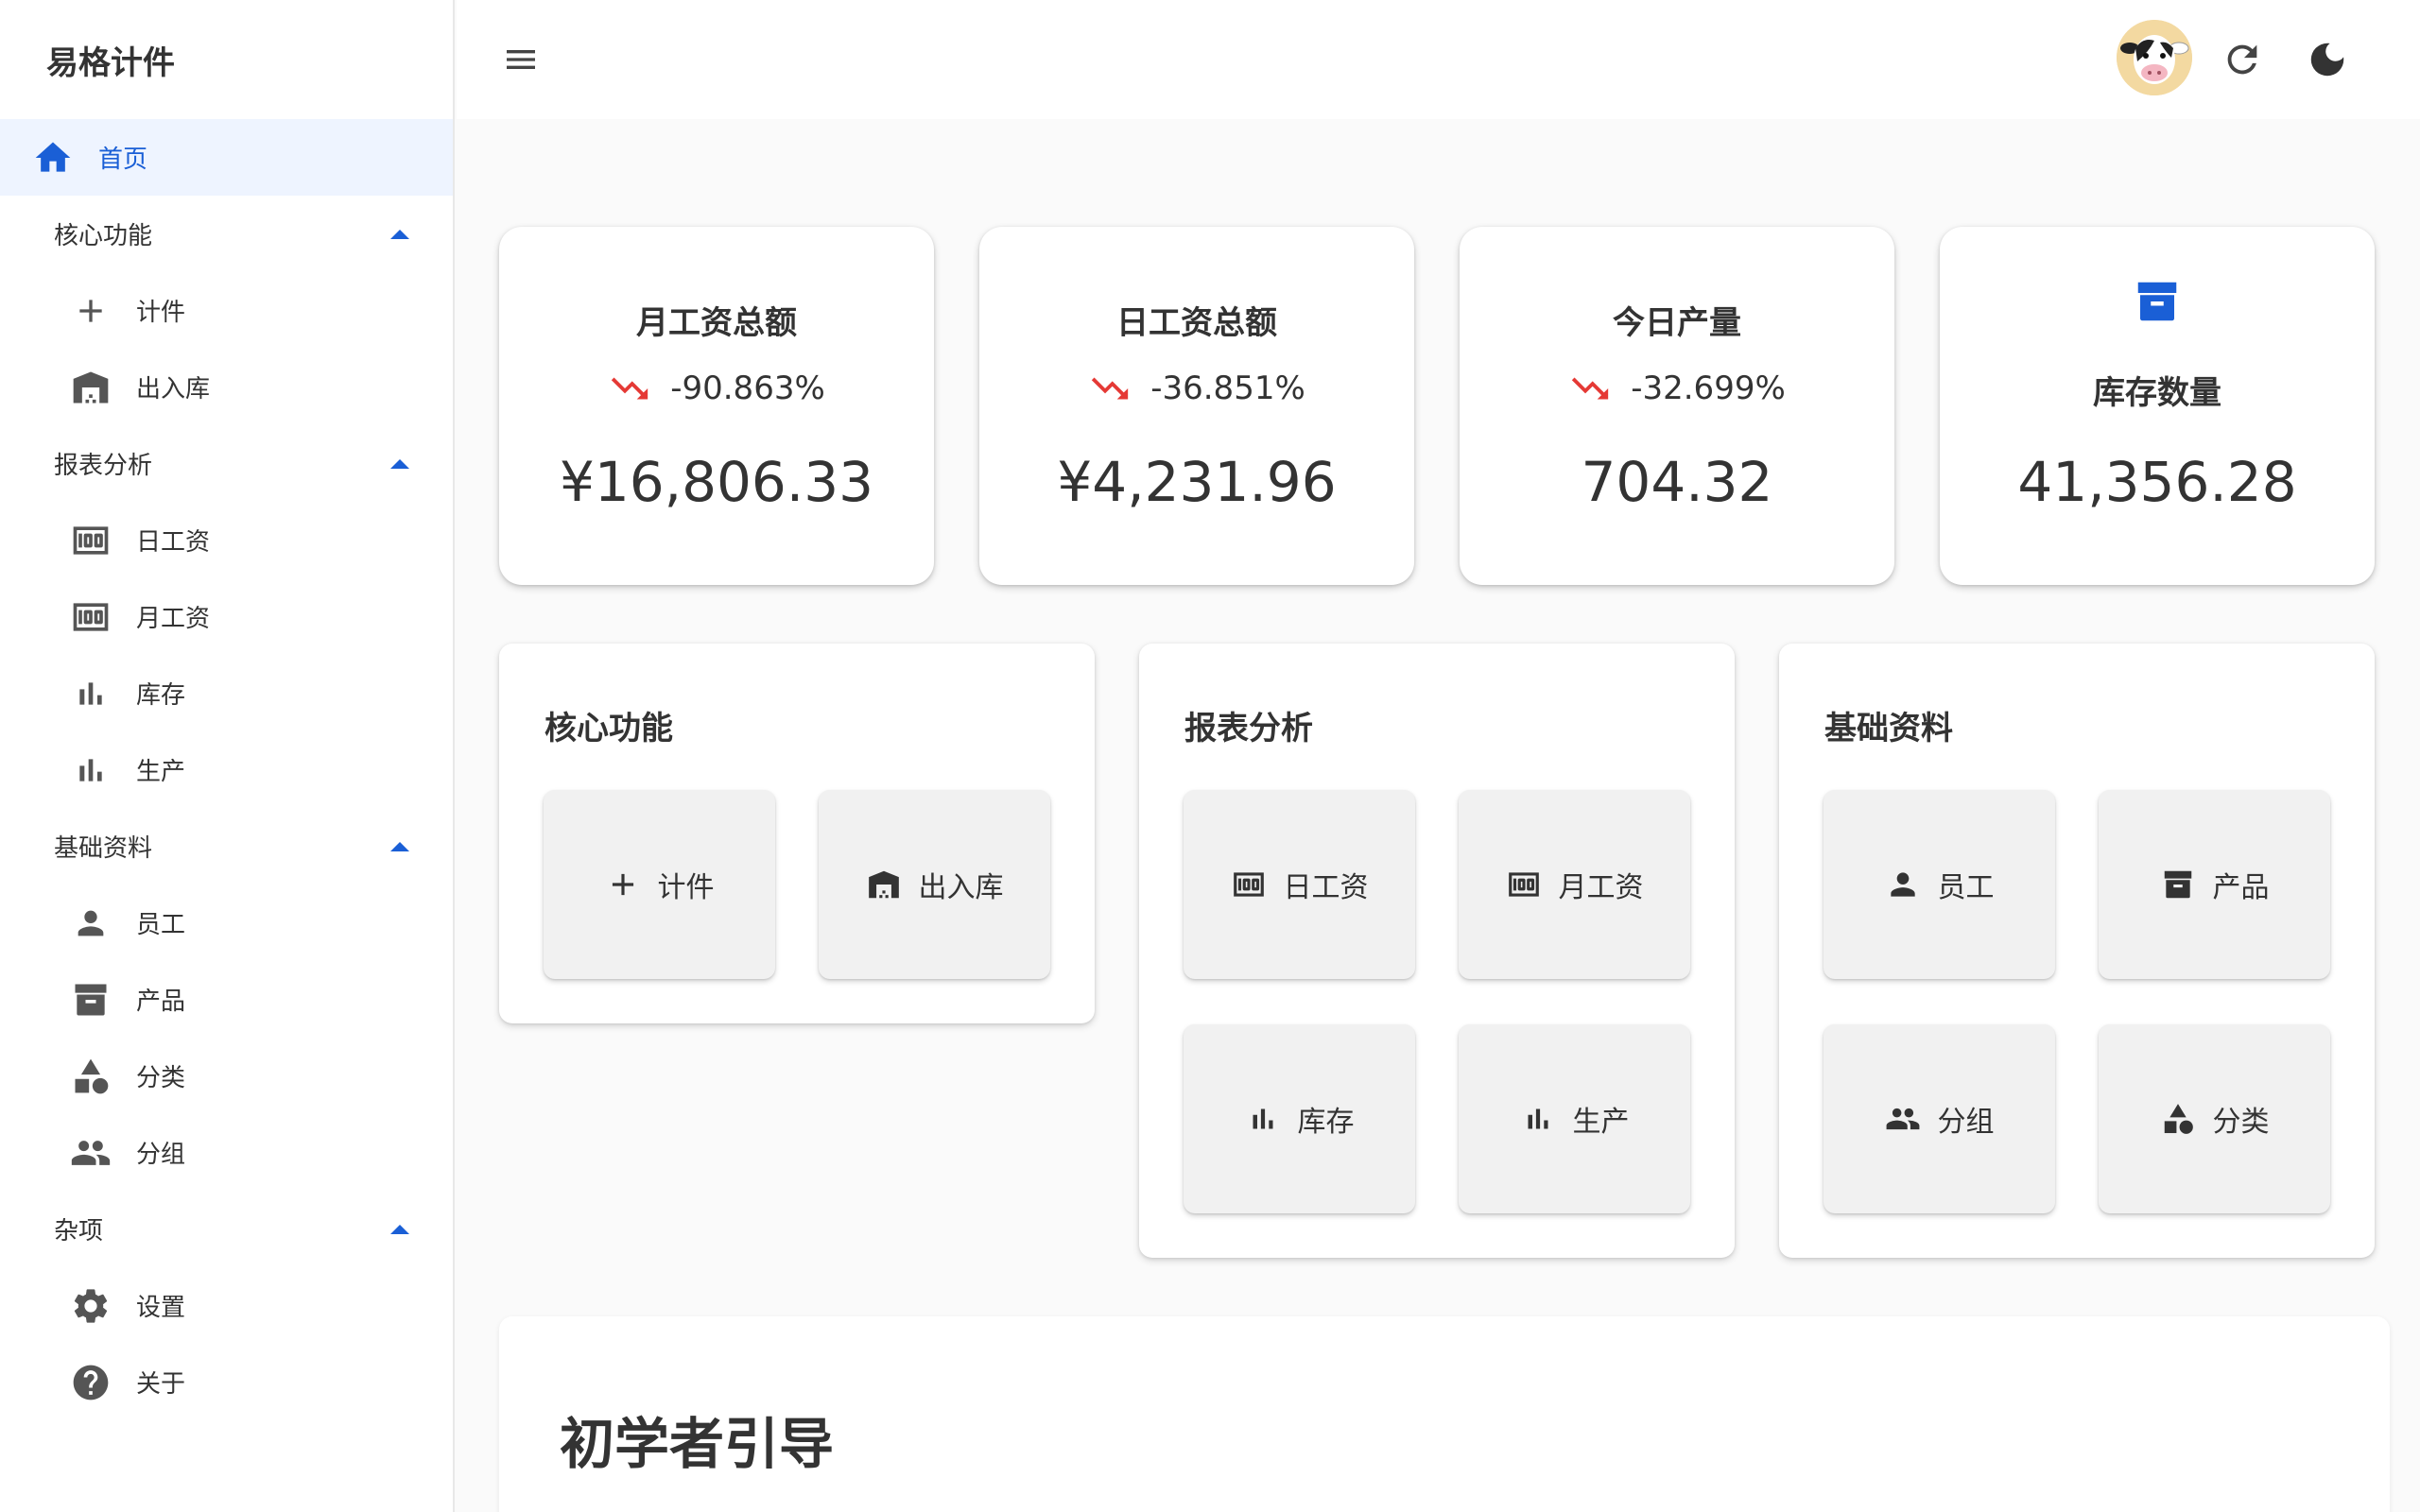 Image resolution: width=2420 pixels, height=1512 pixels. I want to click on sidebar-item-category: 分类, so click(226, 1076).